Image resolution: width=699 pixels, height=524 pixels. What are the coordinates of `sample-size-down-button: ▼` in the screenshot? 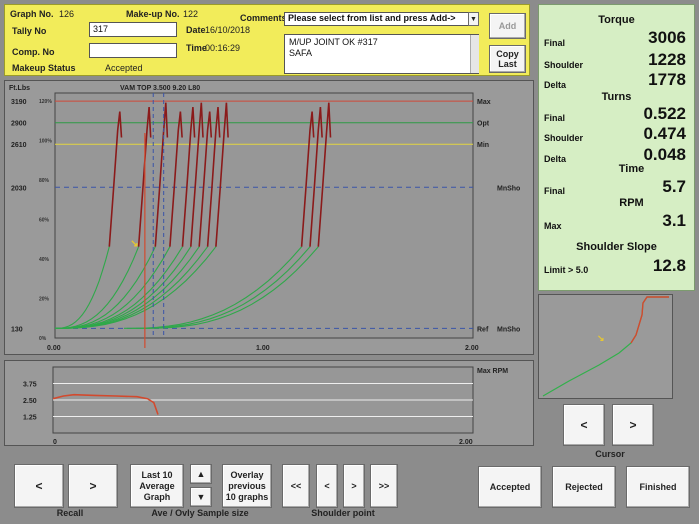 It's located at (201, 497).